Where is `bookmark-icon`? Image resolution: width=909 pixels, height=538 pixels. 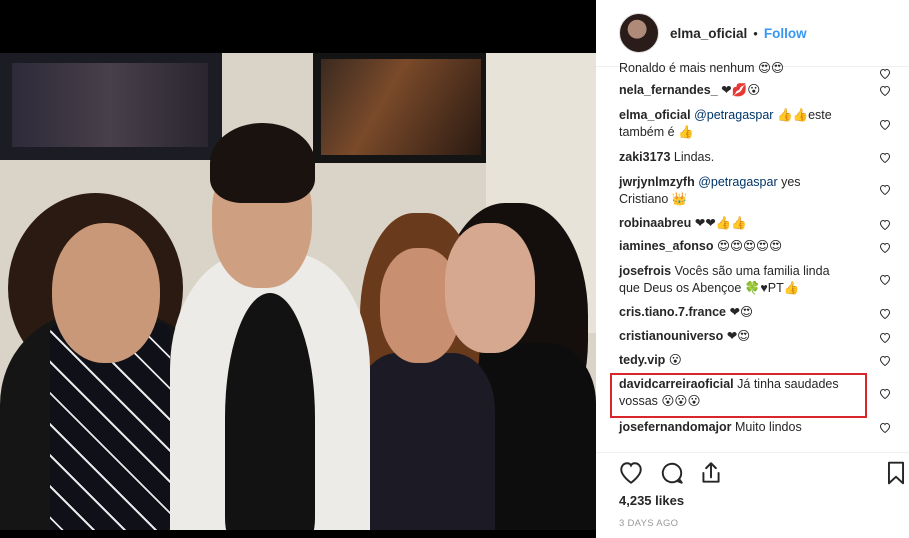
bookmark-icon is located at coordinates (896, 473).